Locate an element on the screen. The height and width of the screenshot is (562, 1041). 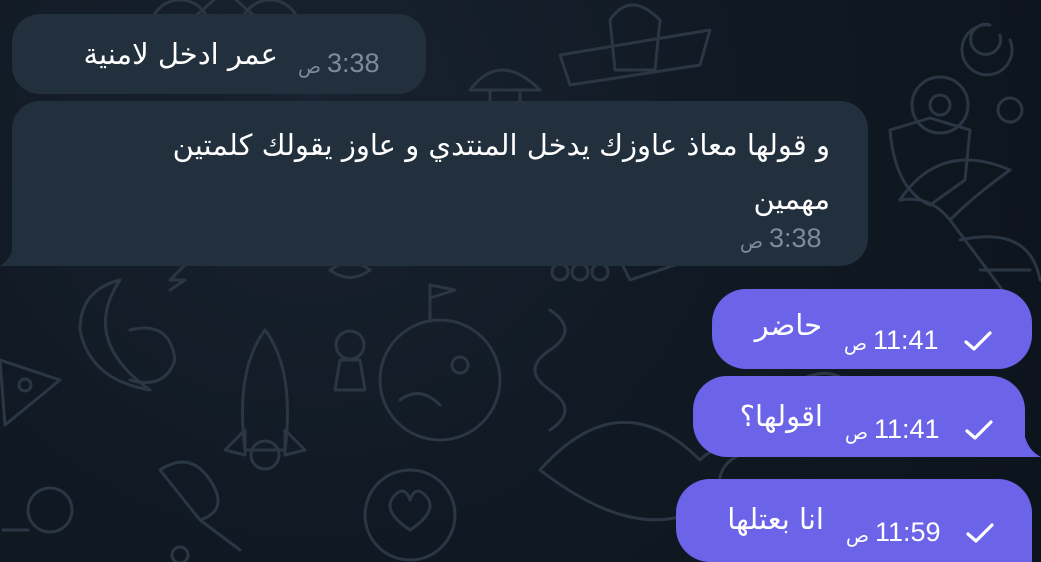
outgoing-message: اقولها؟ ص 11:41 is located at coordinates (859, 416).